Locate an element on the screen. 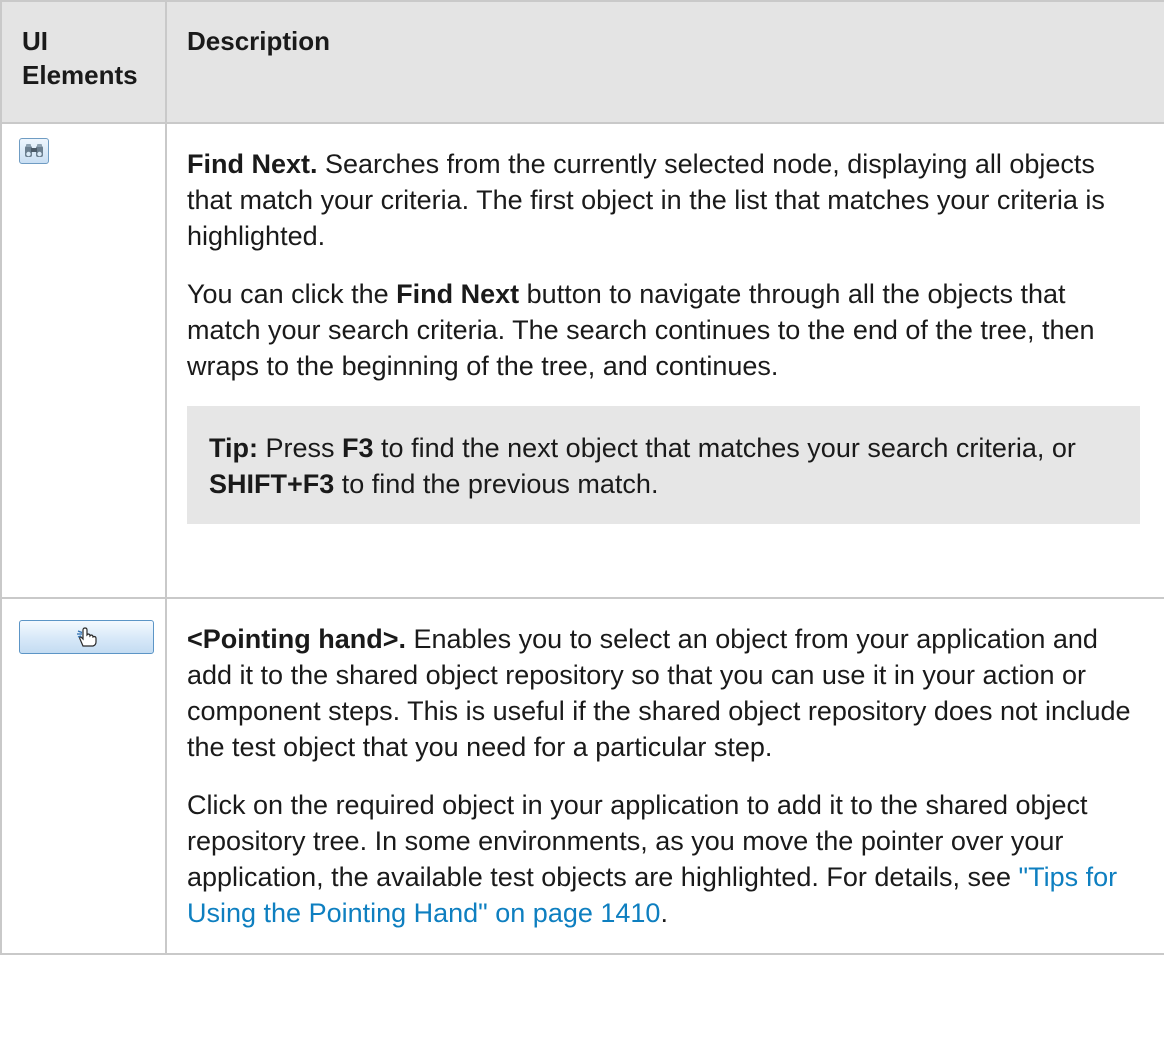 This screenshot has width=1164, height=1048. tip-text-a: Press is located at coordinates (300, 448).